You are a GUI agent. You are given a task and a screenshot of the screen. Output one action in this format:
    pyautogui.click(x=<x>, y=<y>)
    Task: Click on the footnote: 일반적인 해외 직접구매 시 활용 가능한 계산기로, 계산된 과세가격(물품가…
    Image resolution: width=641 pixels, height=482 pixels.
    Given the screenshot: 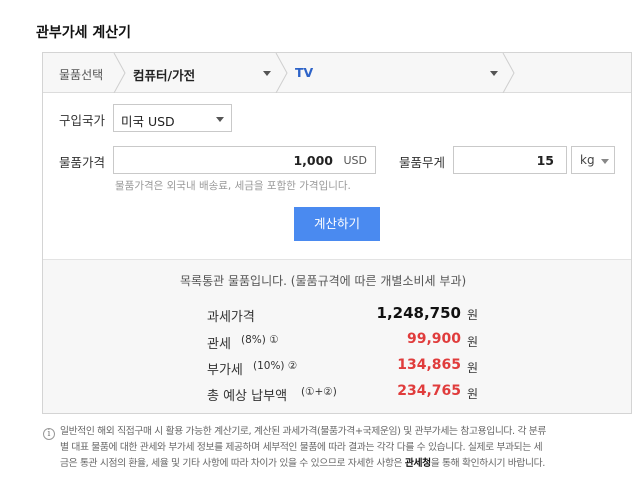 What is the action you would take?
    pyautogui.click(x=345, y=448)
    